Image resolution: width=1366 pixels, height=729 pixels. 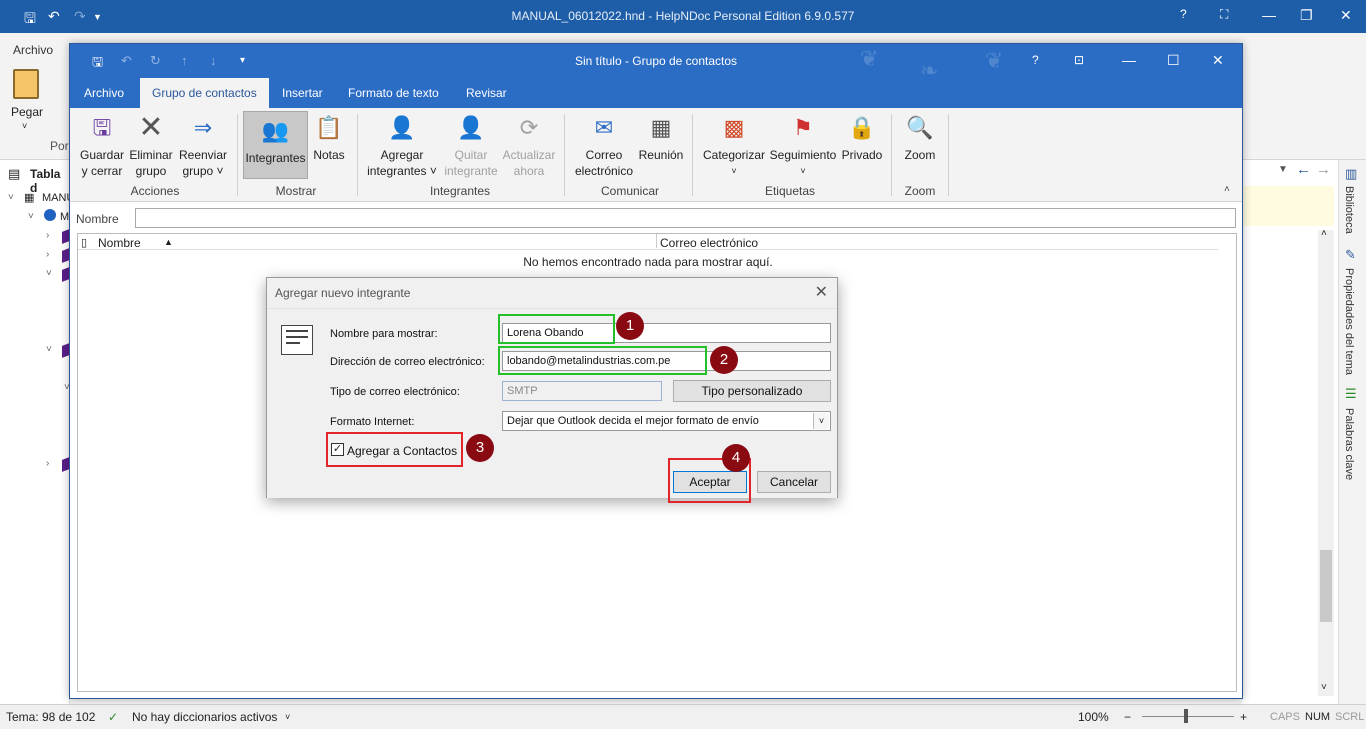 What do you see at coordinates (1303, 169) in the screenshot?
I see `back-arrow-icon: ←` at bounding box center [1303, 169].